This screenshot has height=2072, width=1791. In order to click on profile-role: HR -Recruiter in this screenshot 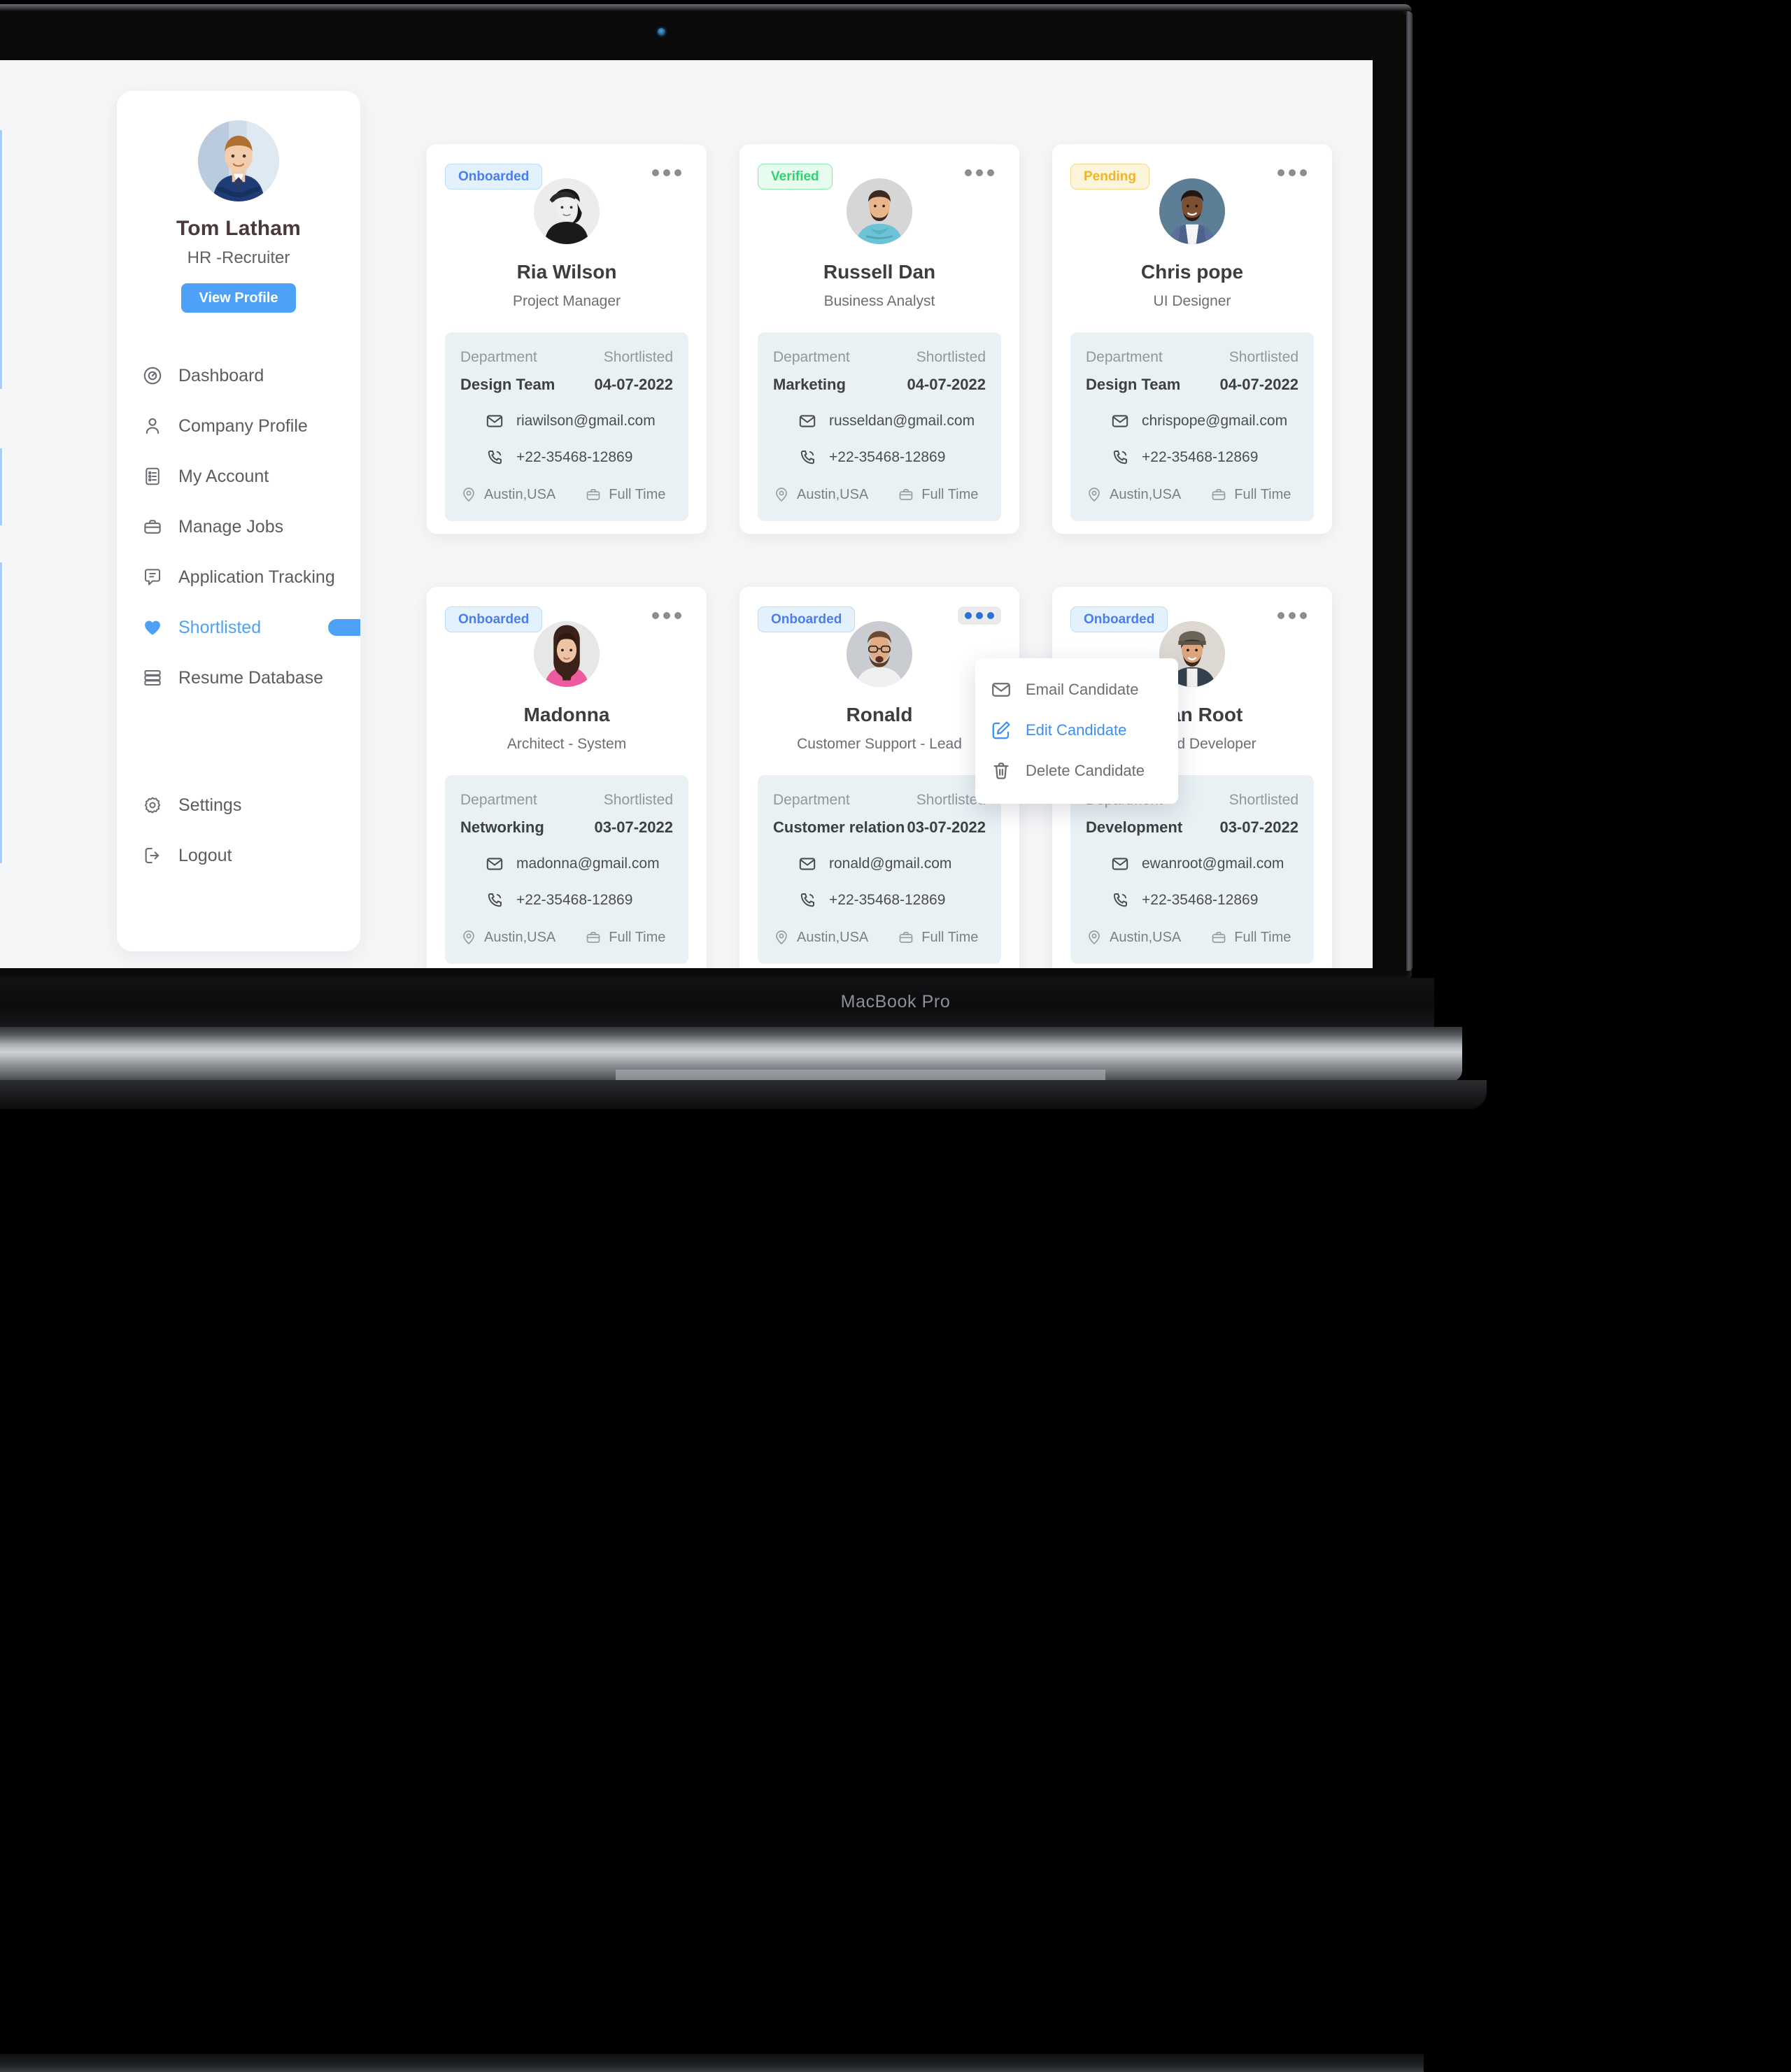, I will do `click(238, 258)`.